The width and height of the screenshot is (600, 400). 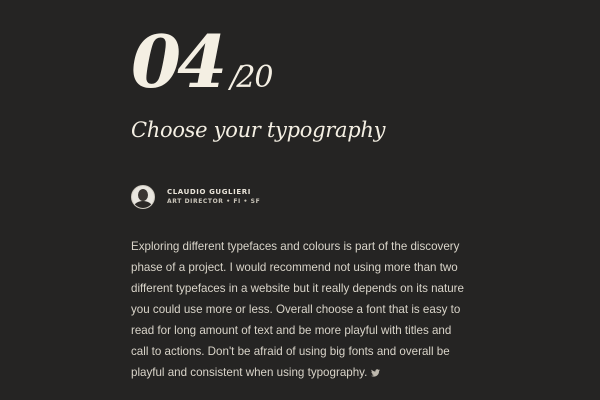 What do you see at coordinates (179, 61) in the screenshot?
I see `counter-current: 04` at bounding box center [179, 61].